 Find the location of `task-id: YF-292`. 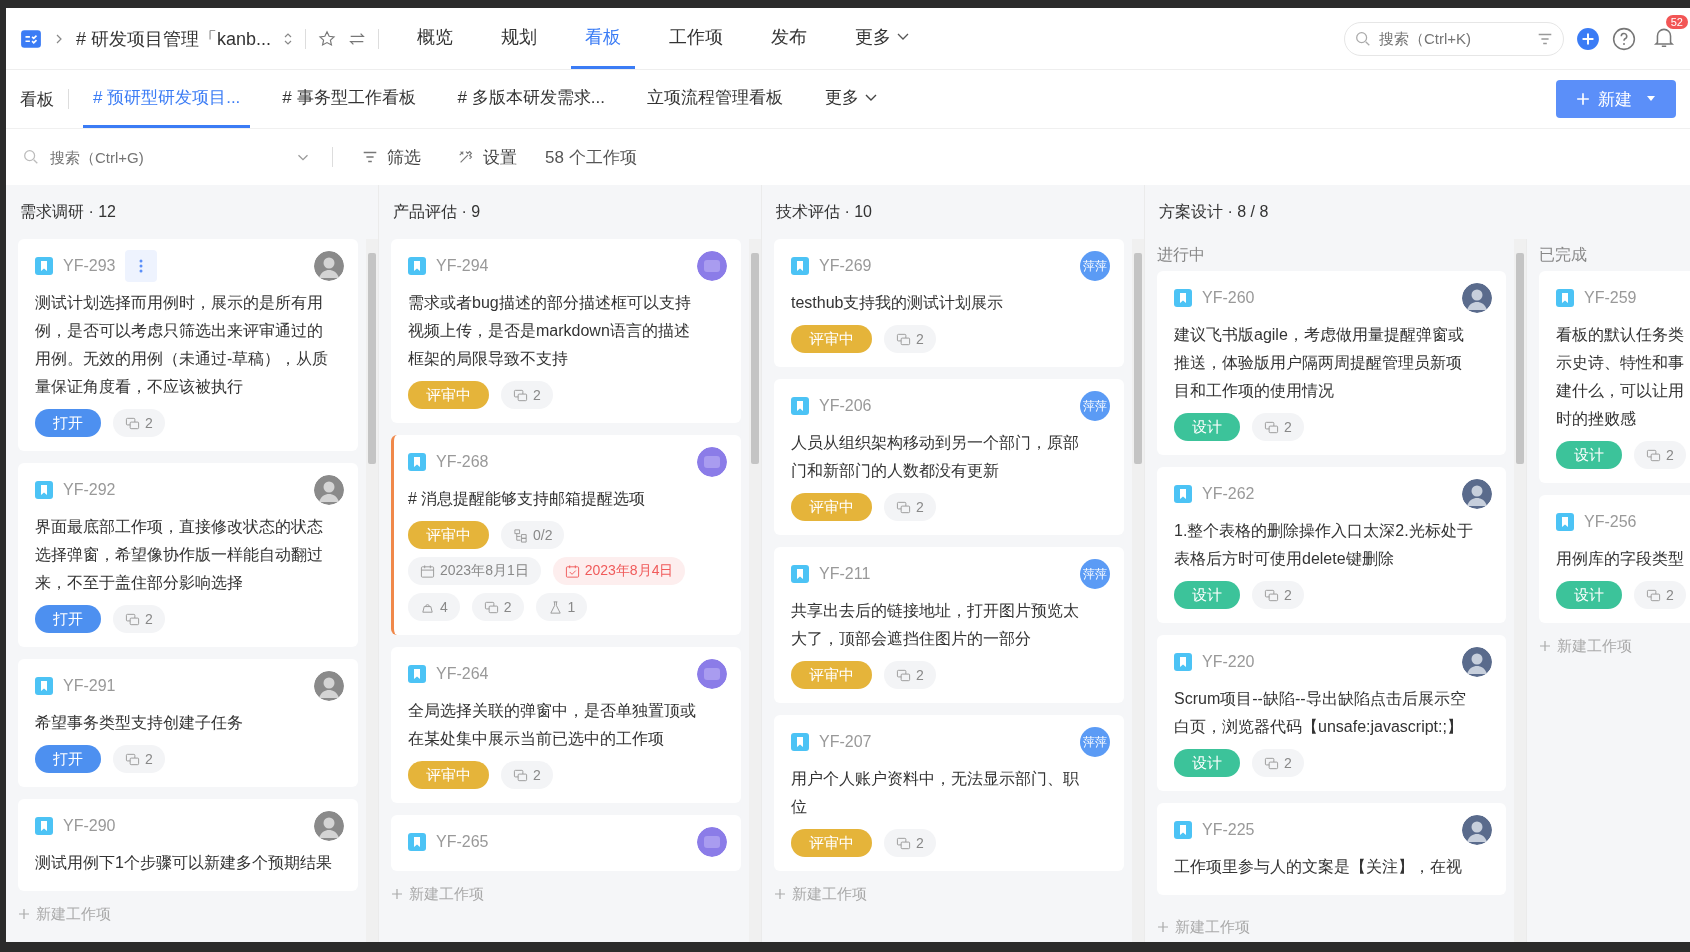

task-id: YF-292 is located at coordinates (89, 490).